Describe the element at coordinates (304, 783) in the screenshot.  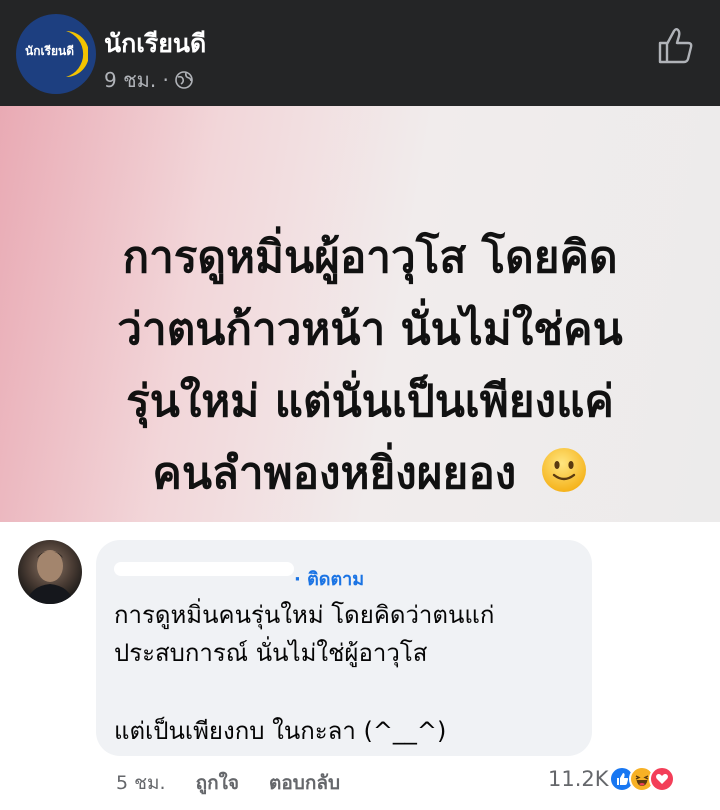
I see `reply-button: ตอบกลับ` at that location.